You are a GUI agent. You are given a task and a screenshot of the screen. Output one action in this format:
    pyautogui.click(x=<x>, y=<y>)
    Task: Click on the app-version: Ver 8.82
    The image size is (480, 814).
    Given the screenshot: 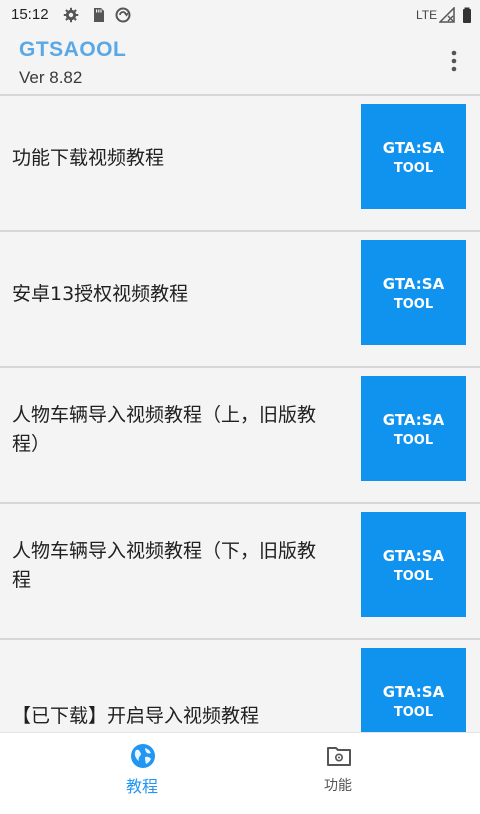 What is the action you would take?
    pyautogui.click(x=51, y=77)
    